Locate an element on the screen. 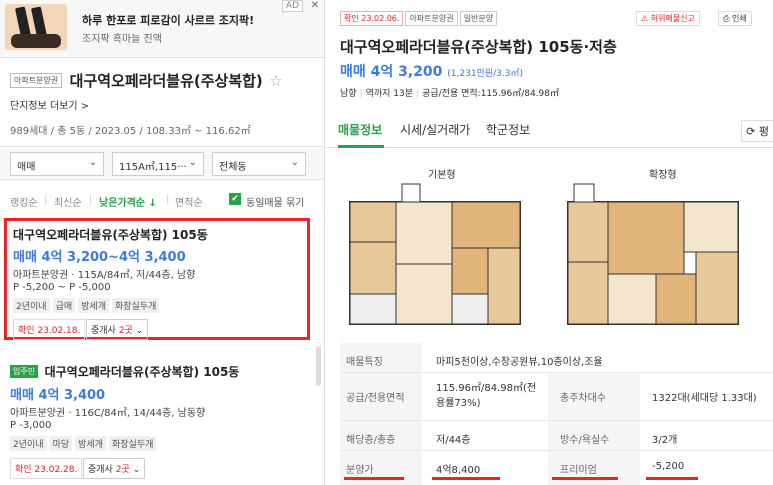  floorplan-basic-label: 기본형 is located at coordinates (442, 175).